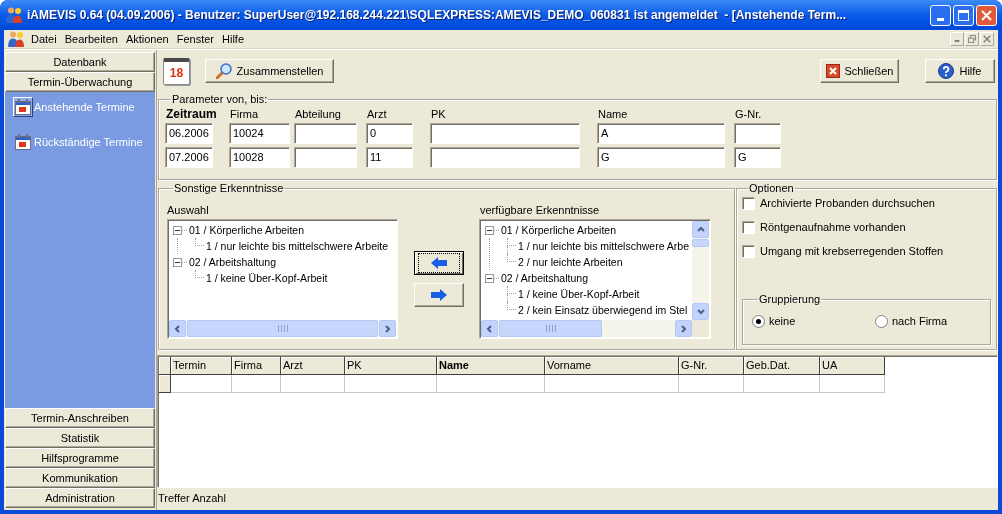 Image resolution: width=1002 pixels, height=514 pixels. What do you see at coordinates (80, 438) in the screenshot?
I see `section-button: Statistik` at bounding box center [80, 438].